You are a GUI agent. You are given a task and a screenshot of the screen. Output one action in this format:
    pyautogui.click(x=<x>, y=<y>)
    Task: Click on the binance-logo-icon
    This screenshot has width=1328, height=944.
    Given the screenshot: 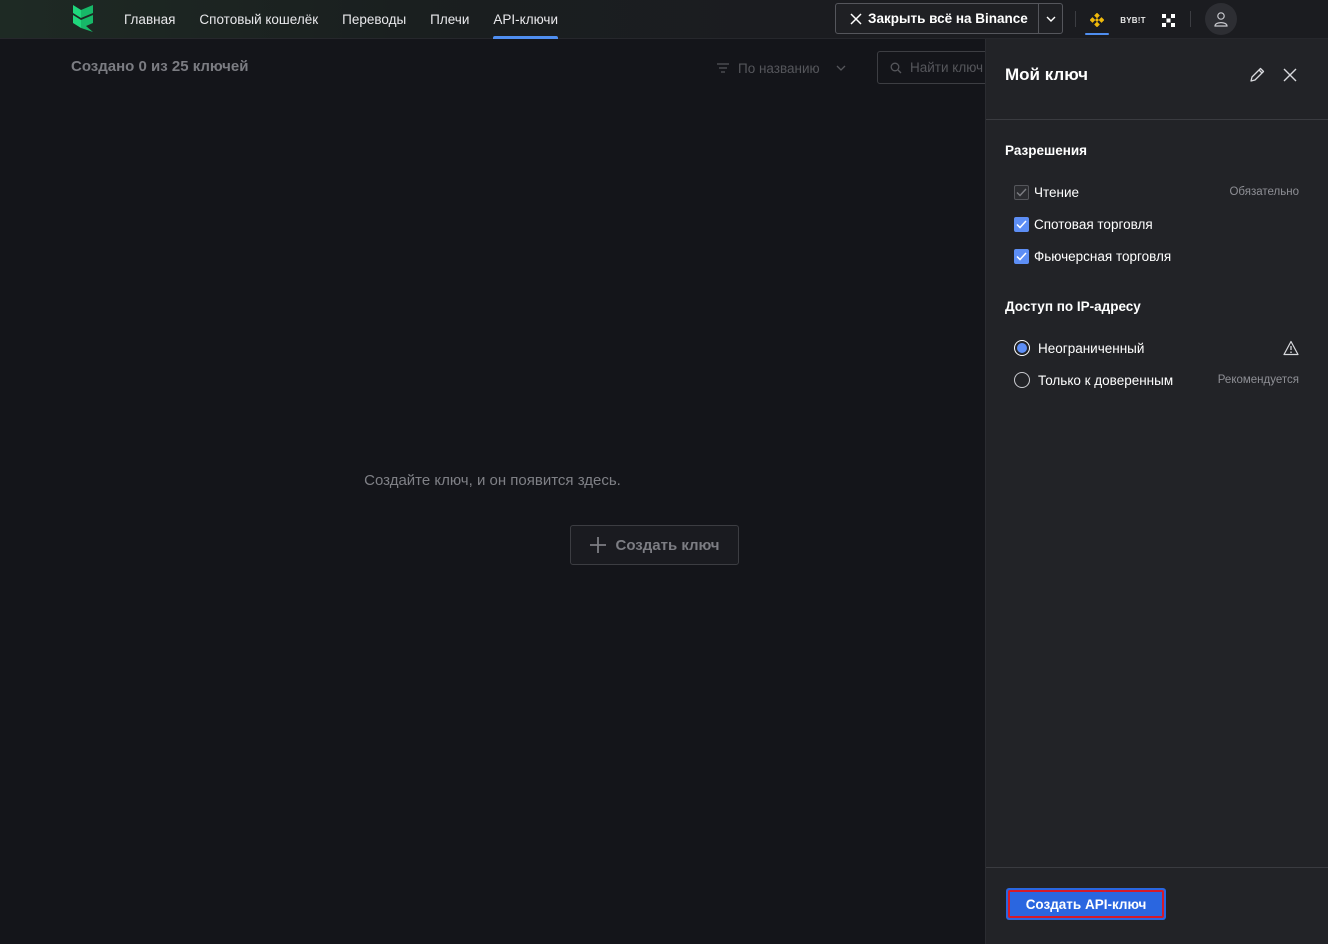 What is the action you would take?
    pyautogui.click(x=1097, y=20)
    